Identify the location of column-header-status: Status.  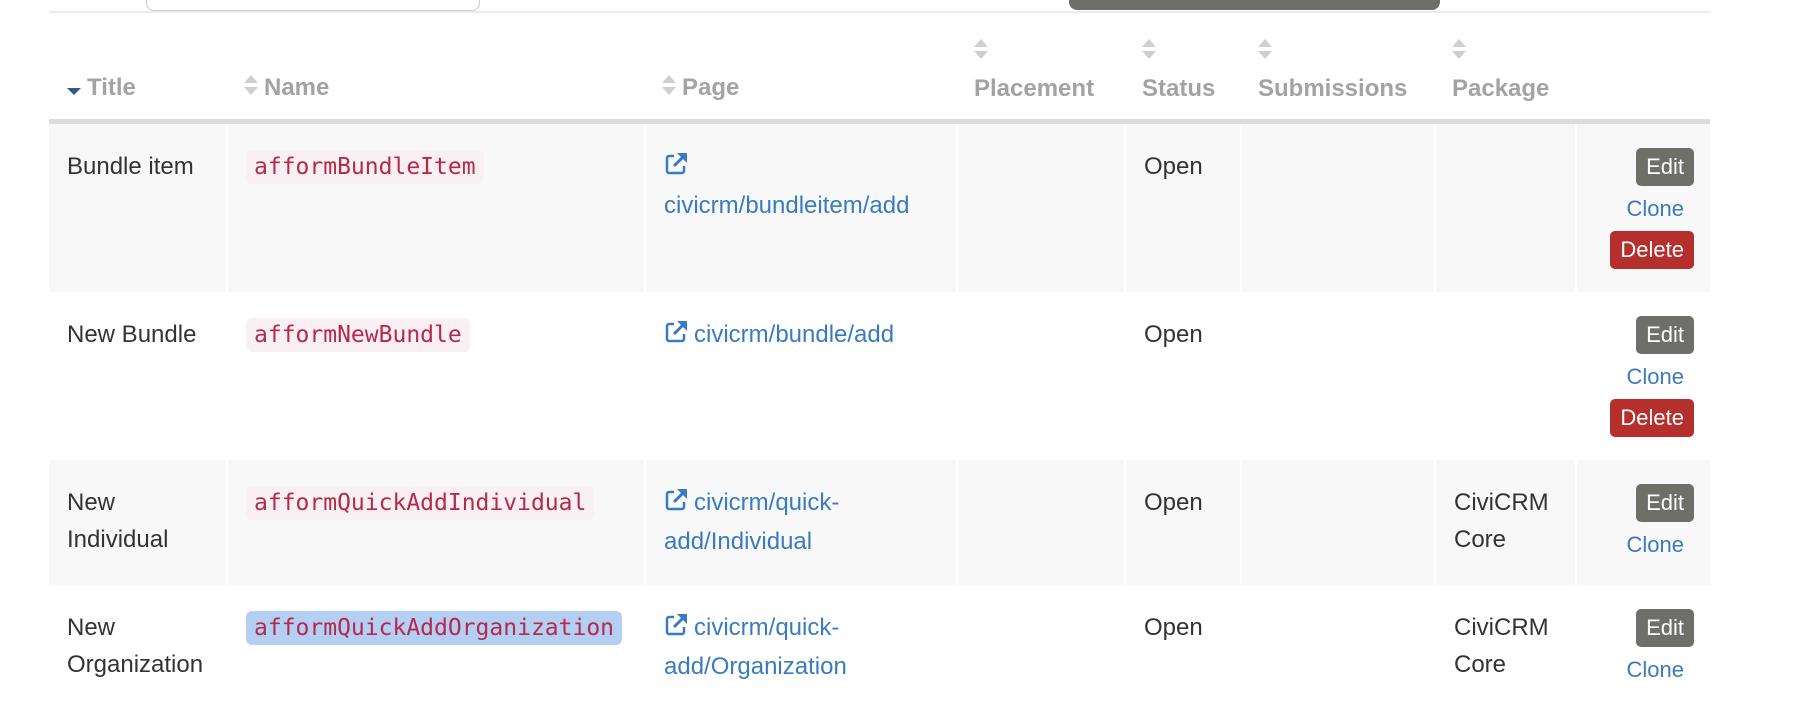
(1182, 68).